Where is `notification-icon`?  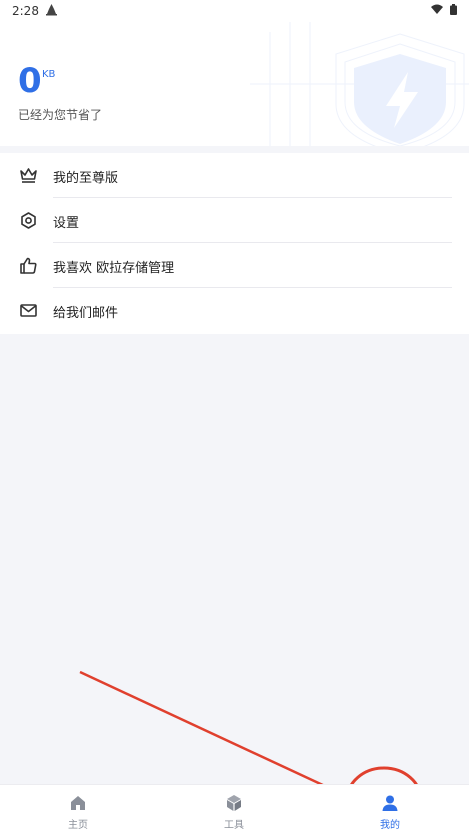 notification-icon is located at coordinates (51, 11).